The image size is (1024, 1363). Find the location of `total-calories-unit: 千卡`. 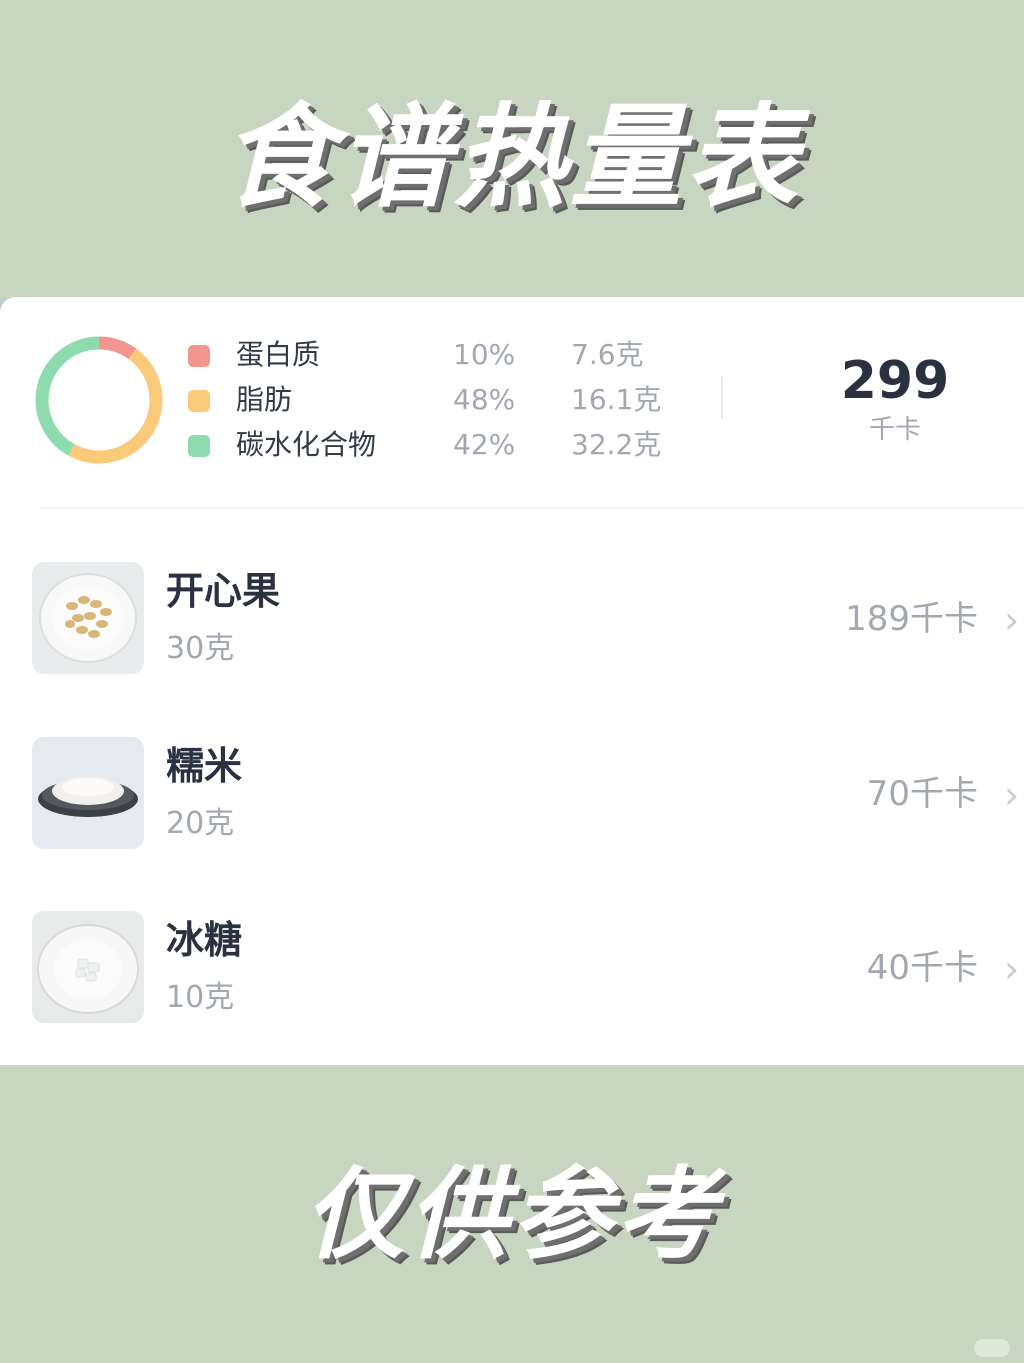

total-calories-unit: 千卡 is located at coordinates (894, 430).